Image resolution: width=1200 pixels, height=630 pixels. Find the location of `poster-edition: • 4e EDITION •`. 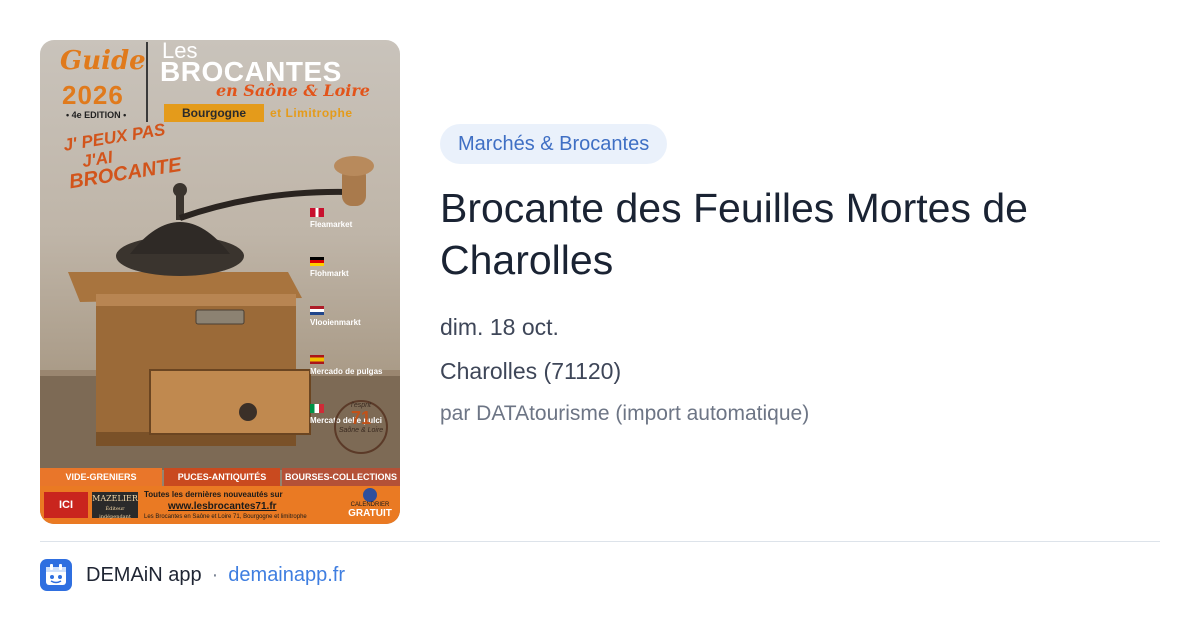

poster-edition: • 4e EDITION • is located at coordinates (96, 115).